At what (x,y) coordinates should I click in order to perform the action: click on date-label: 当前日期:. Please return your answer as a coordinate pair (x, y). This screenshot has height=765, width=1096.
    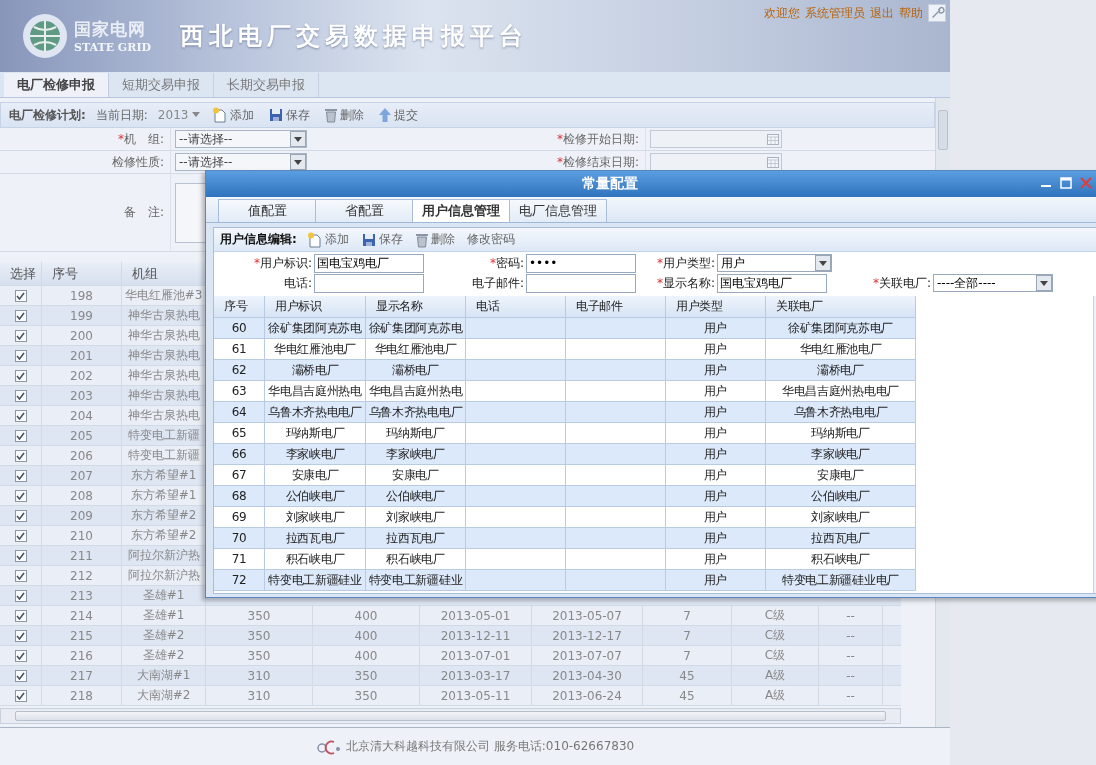
    Looking at the image, I should click on (121, 115).